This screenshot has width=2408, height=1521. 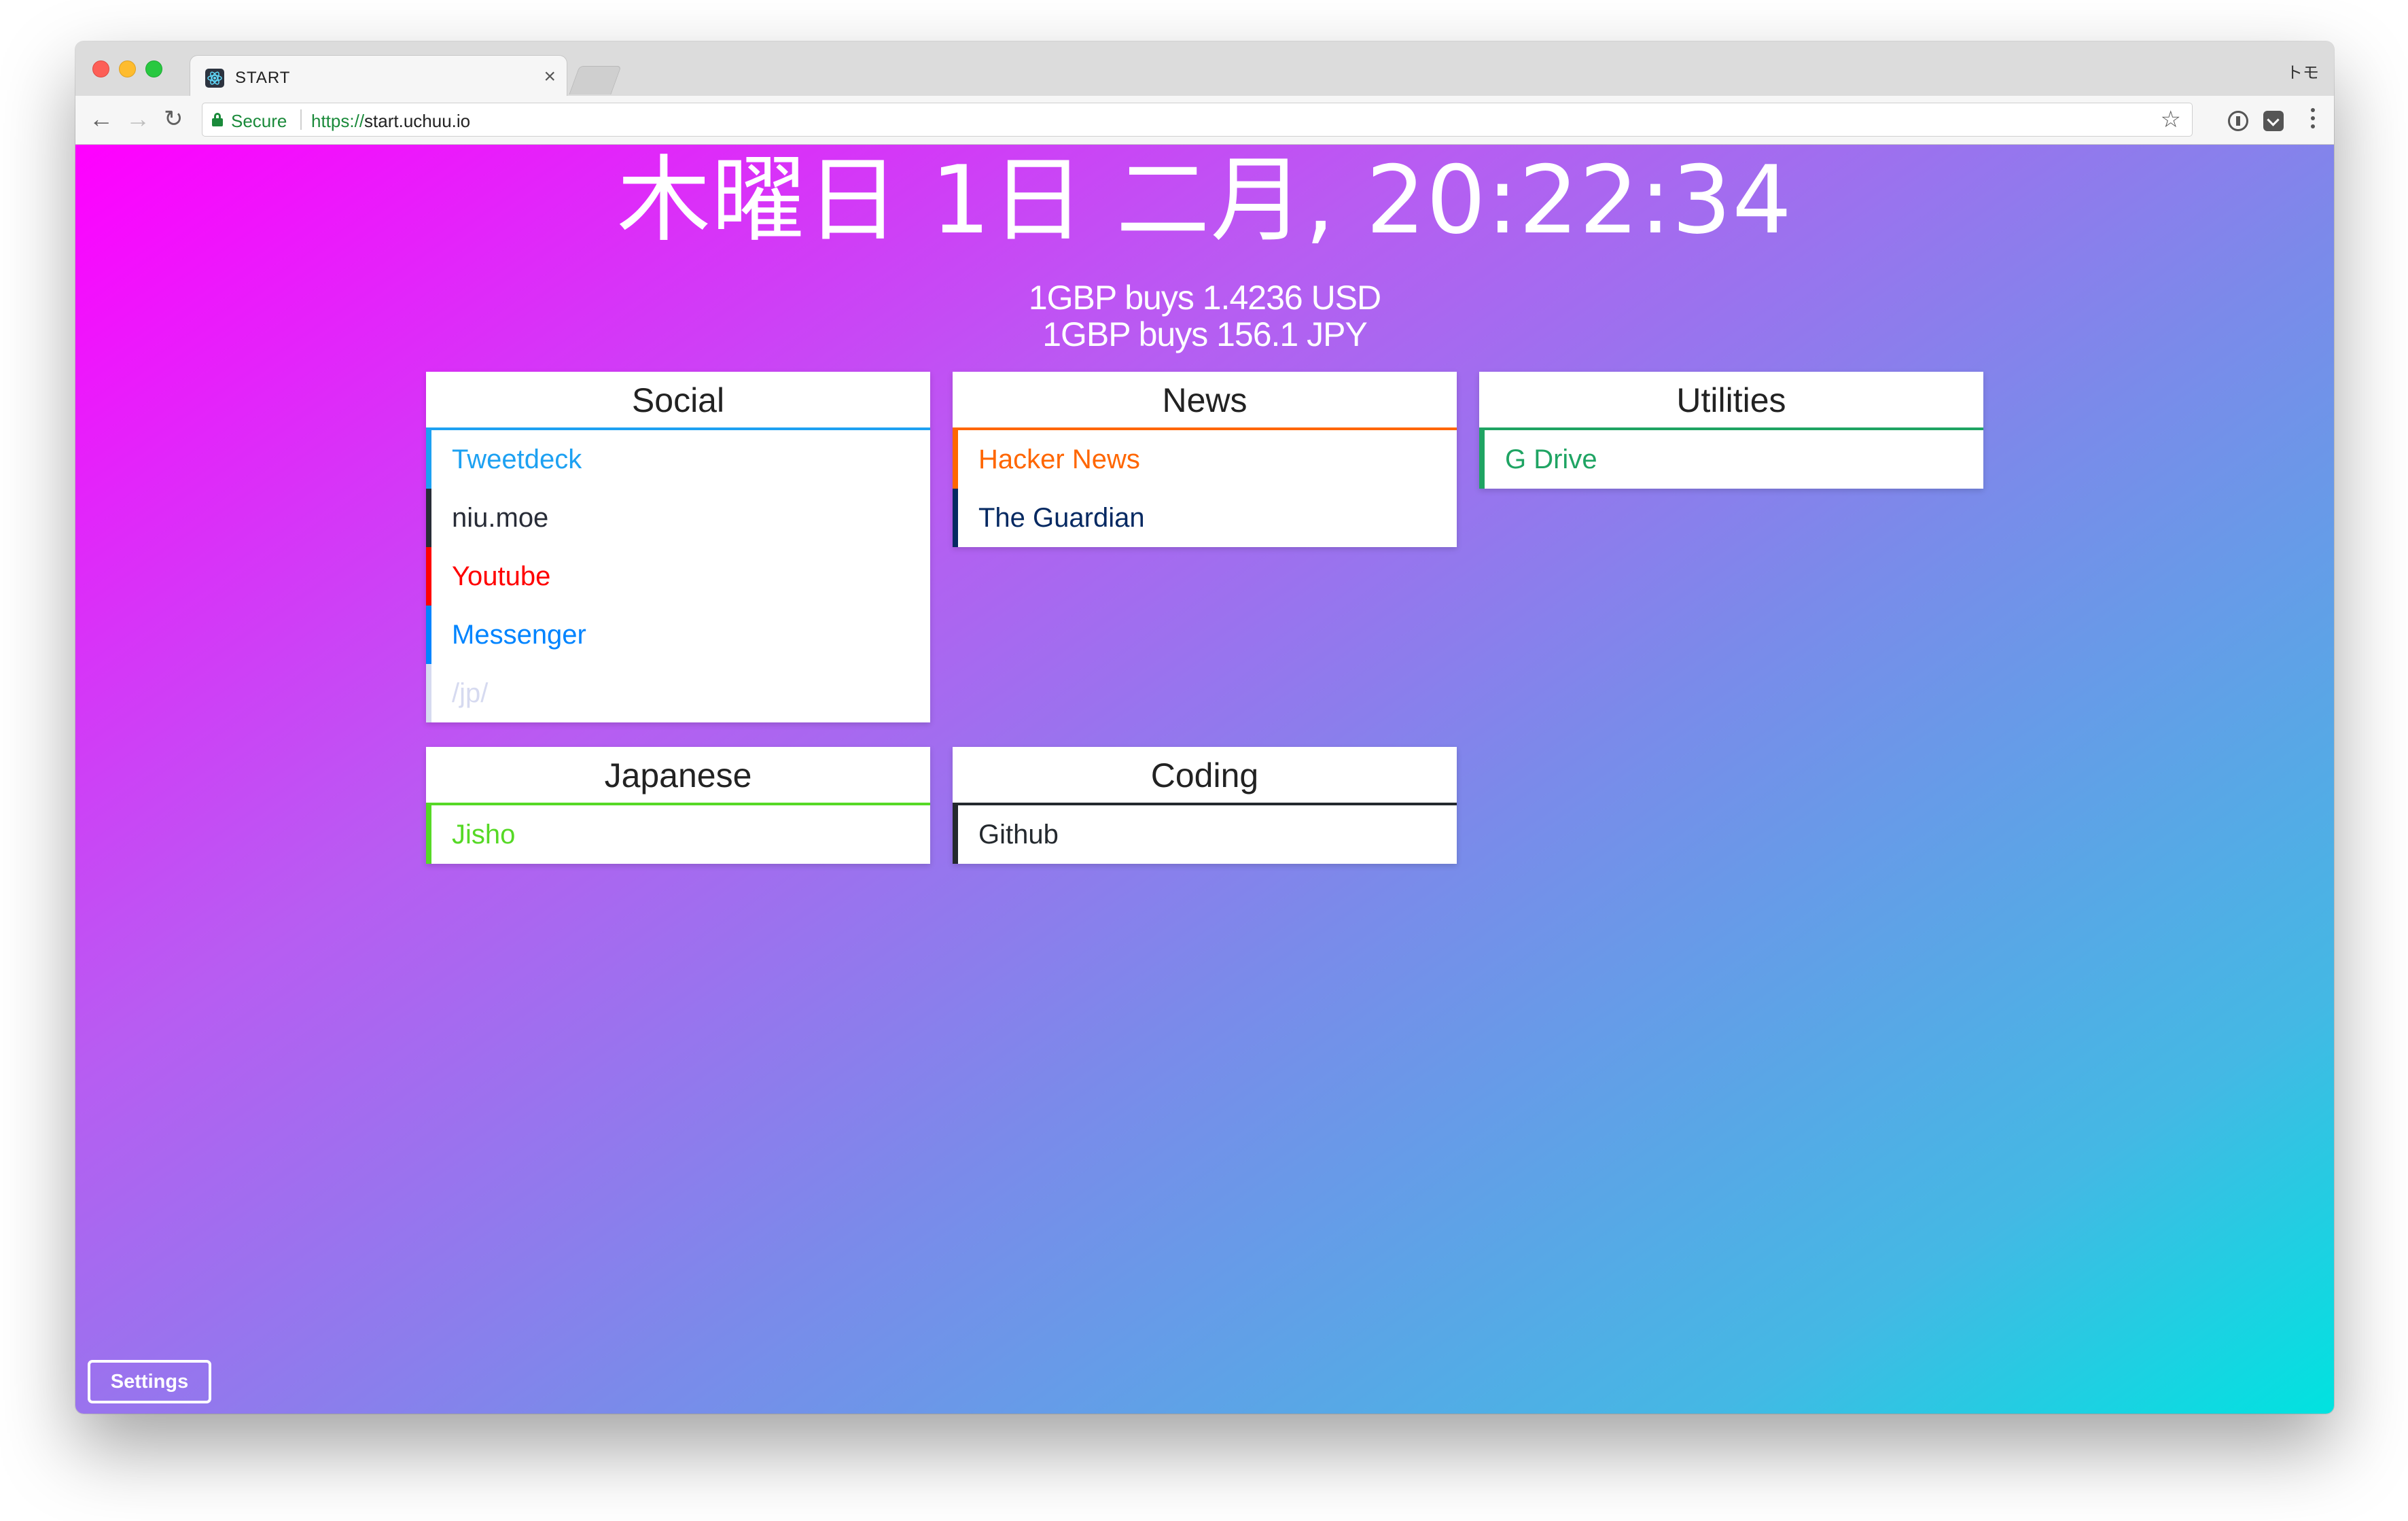 I want to click on browser-menu-icon, so click(x=2313, y=120).